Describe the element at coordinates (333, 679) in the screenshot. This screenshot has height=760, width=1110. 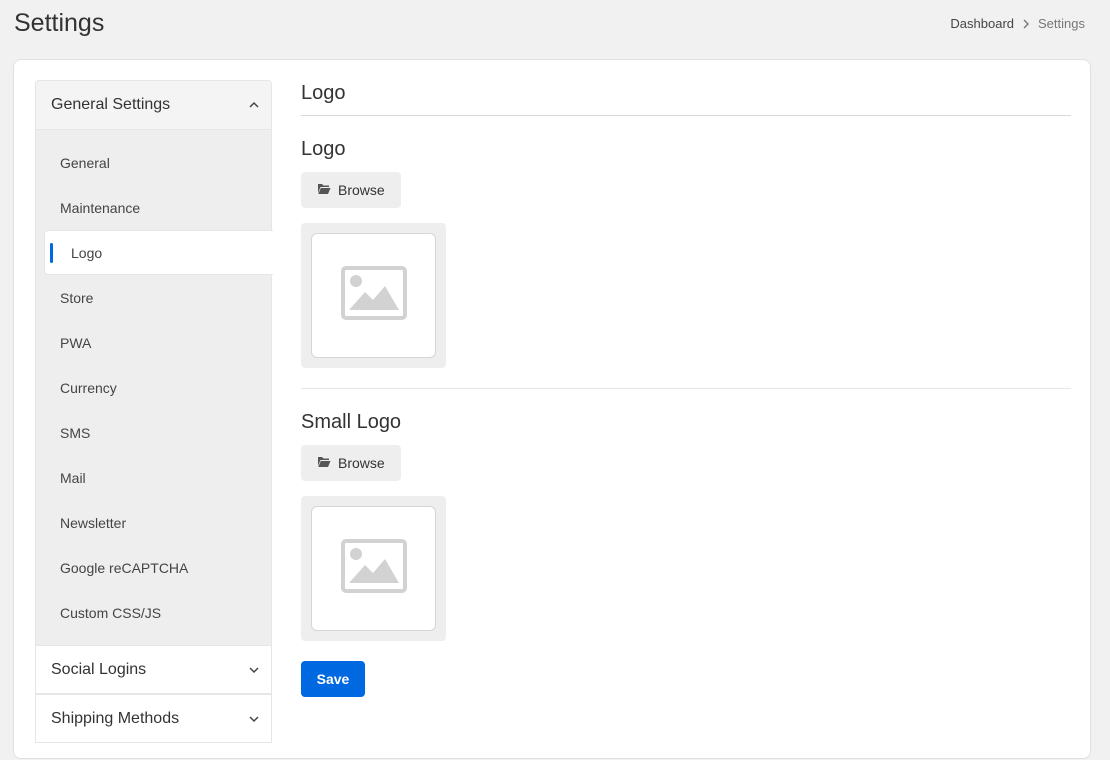
I see `save-button: Save` at that location.